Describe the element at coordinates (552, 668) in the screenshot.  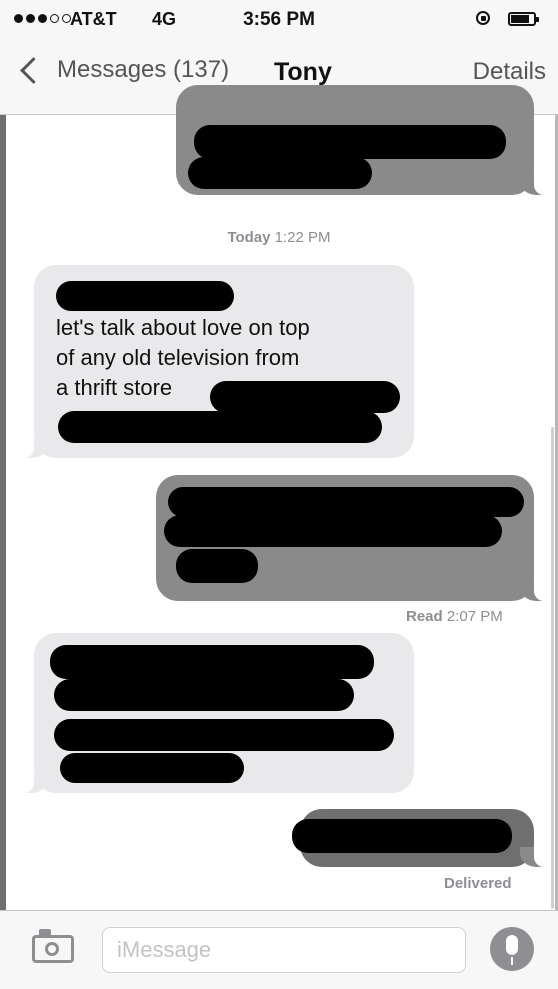
I see `scrollbar` at that location.